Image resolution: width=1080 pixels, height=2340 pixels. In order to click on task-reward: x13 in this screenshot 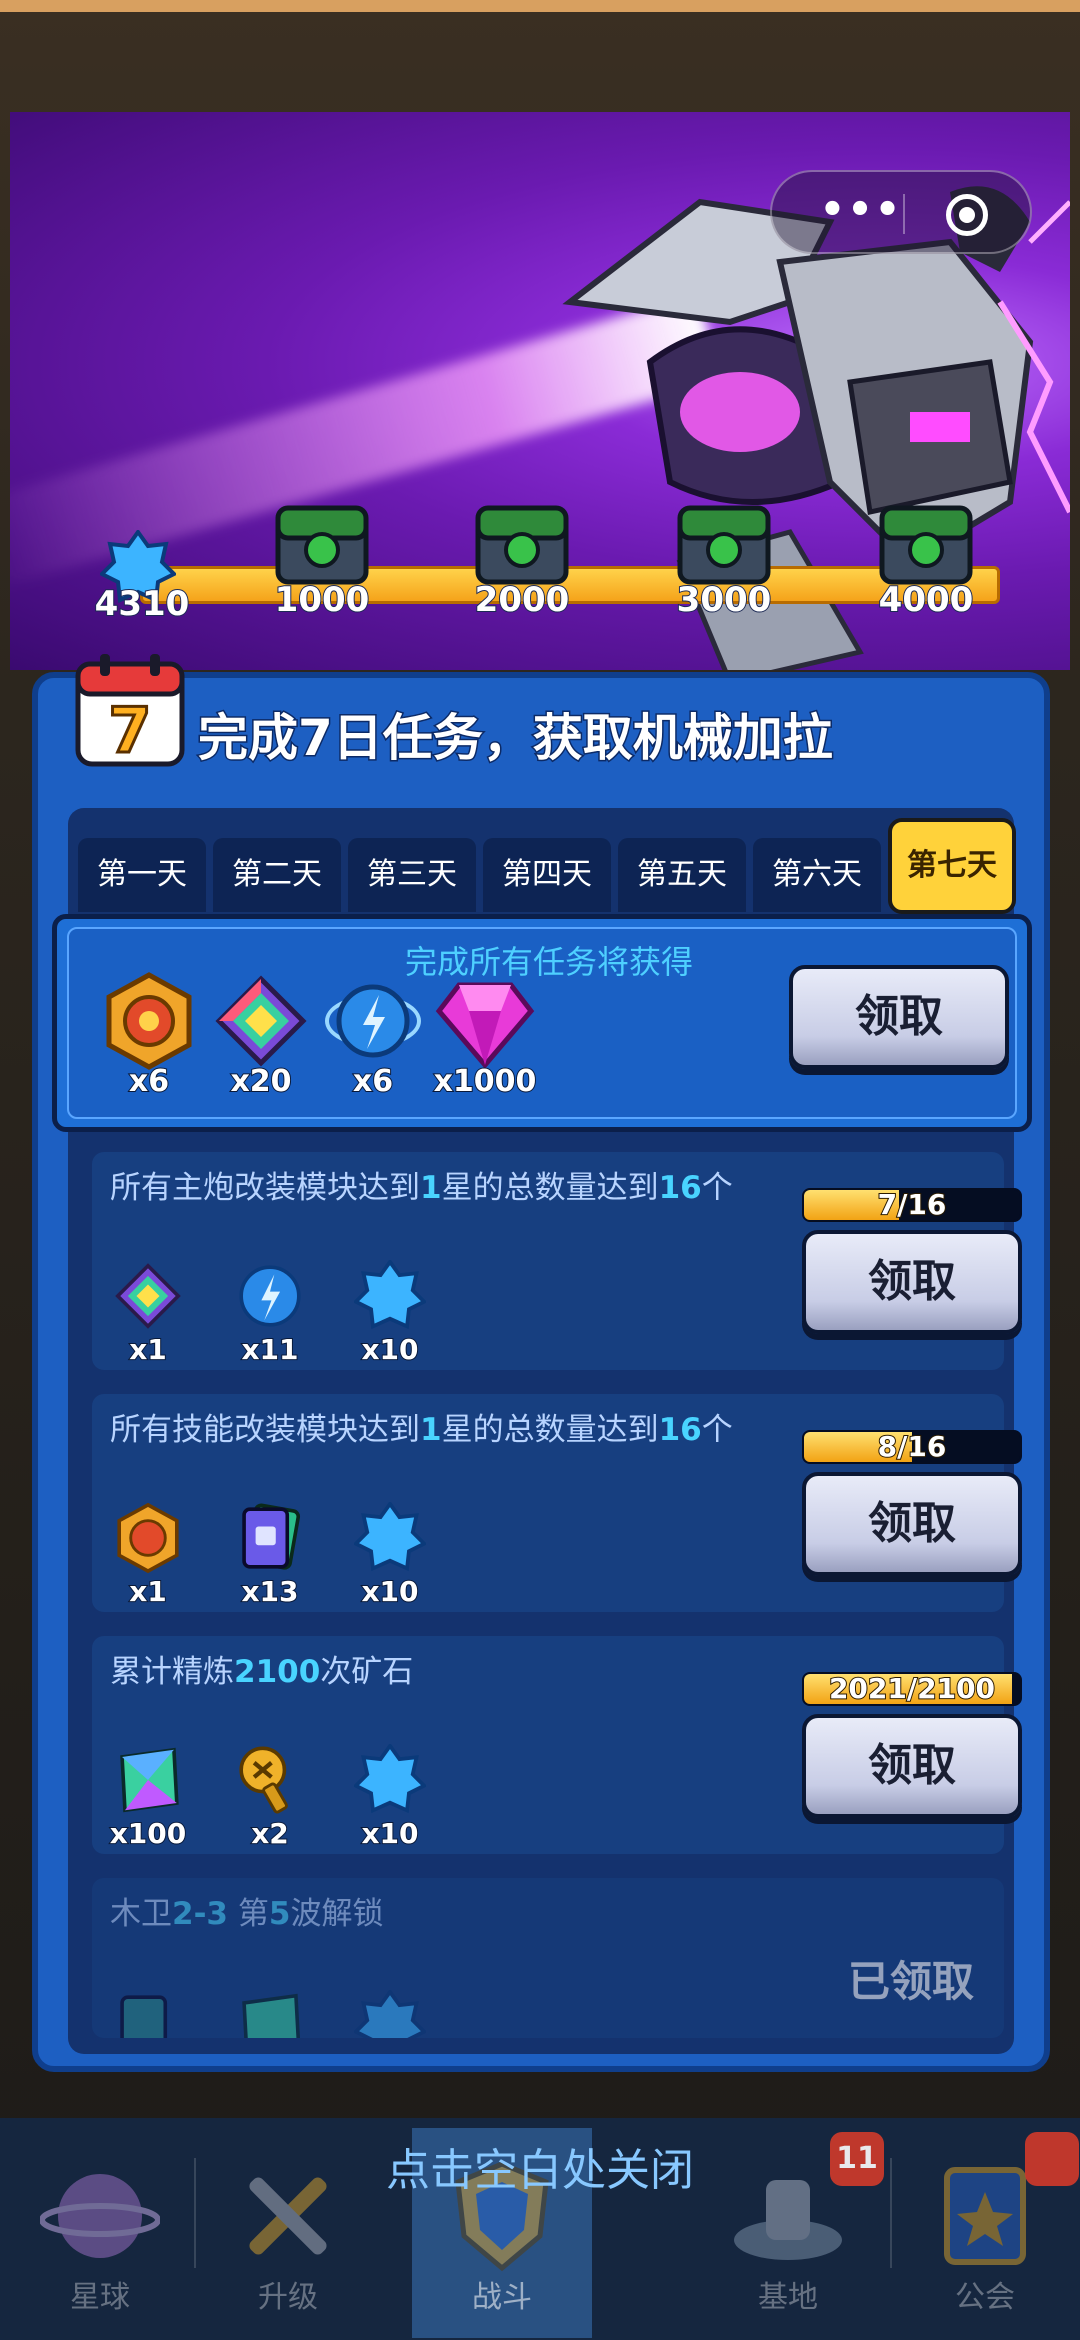, I will do `click(270, 1555)`.